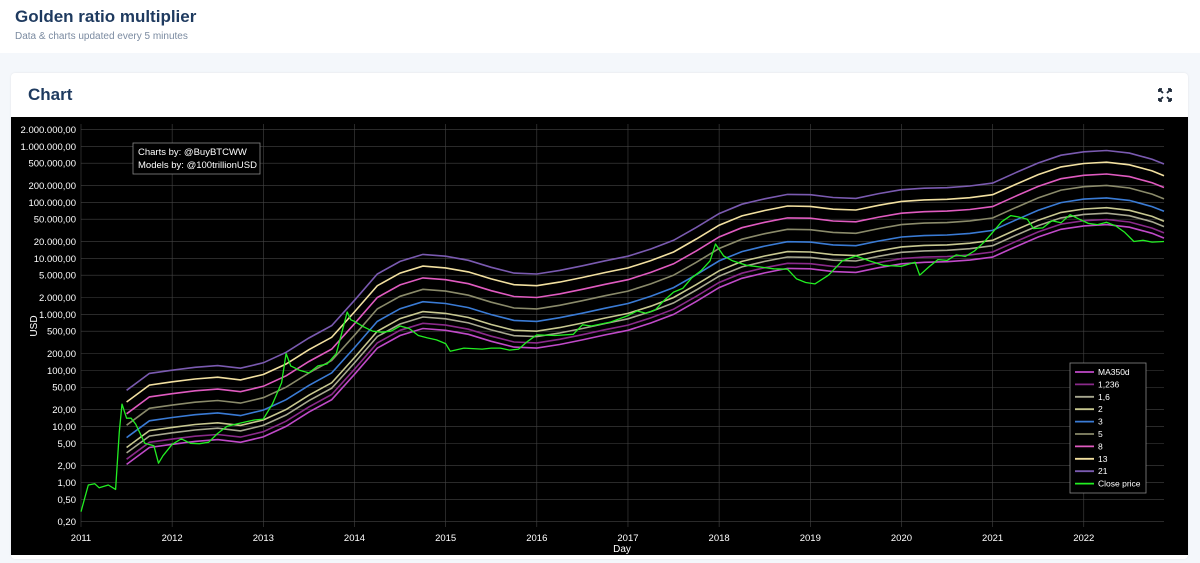 The width and height of the screenshot is (1200, 563). Describe the element at coordinates (48, 147) in the screenshot. I see `y-tick-label: 1.000.000,00` at that location.